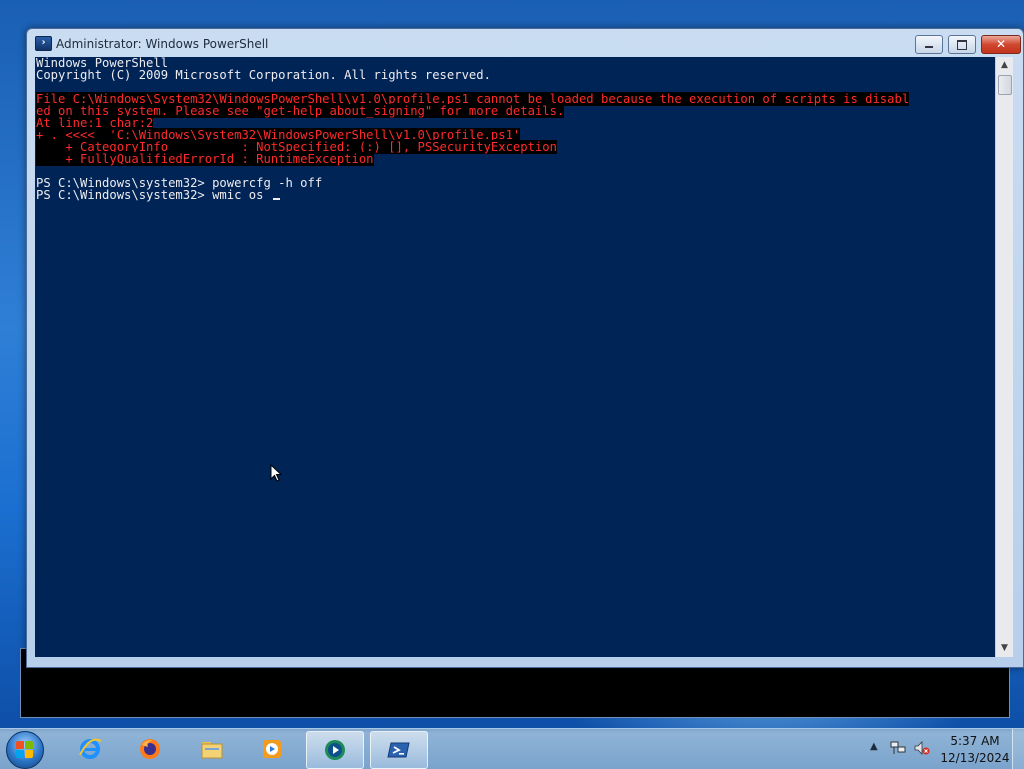  What do you see at coordinates (43, 43) in the screenshot?
I see `powershell-icon: ›` at bounding box center [43, 43].